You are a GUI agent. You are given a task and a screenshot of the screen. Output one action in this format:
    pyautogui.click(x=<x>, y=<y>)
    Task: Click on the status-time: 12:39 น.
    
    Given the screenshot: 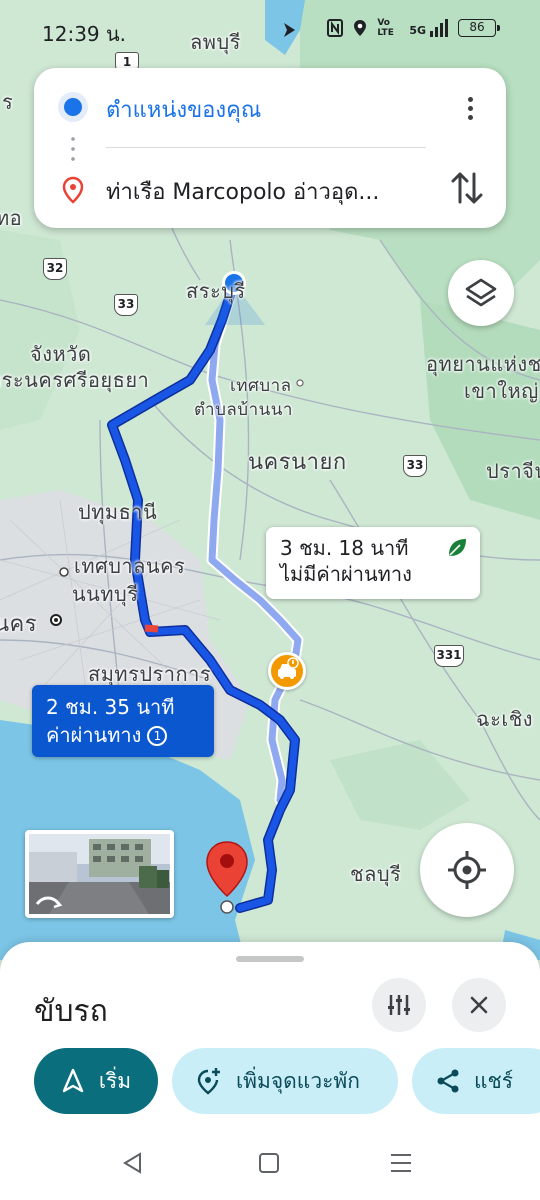 What is the action you would take?
    pyautogui.click(x=84, y=34)
    